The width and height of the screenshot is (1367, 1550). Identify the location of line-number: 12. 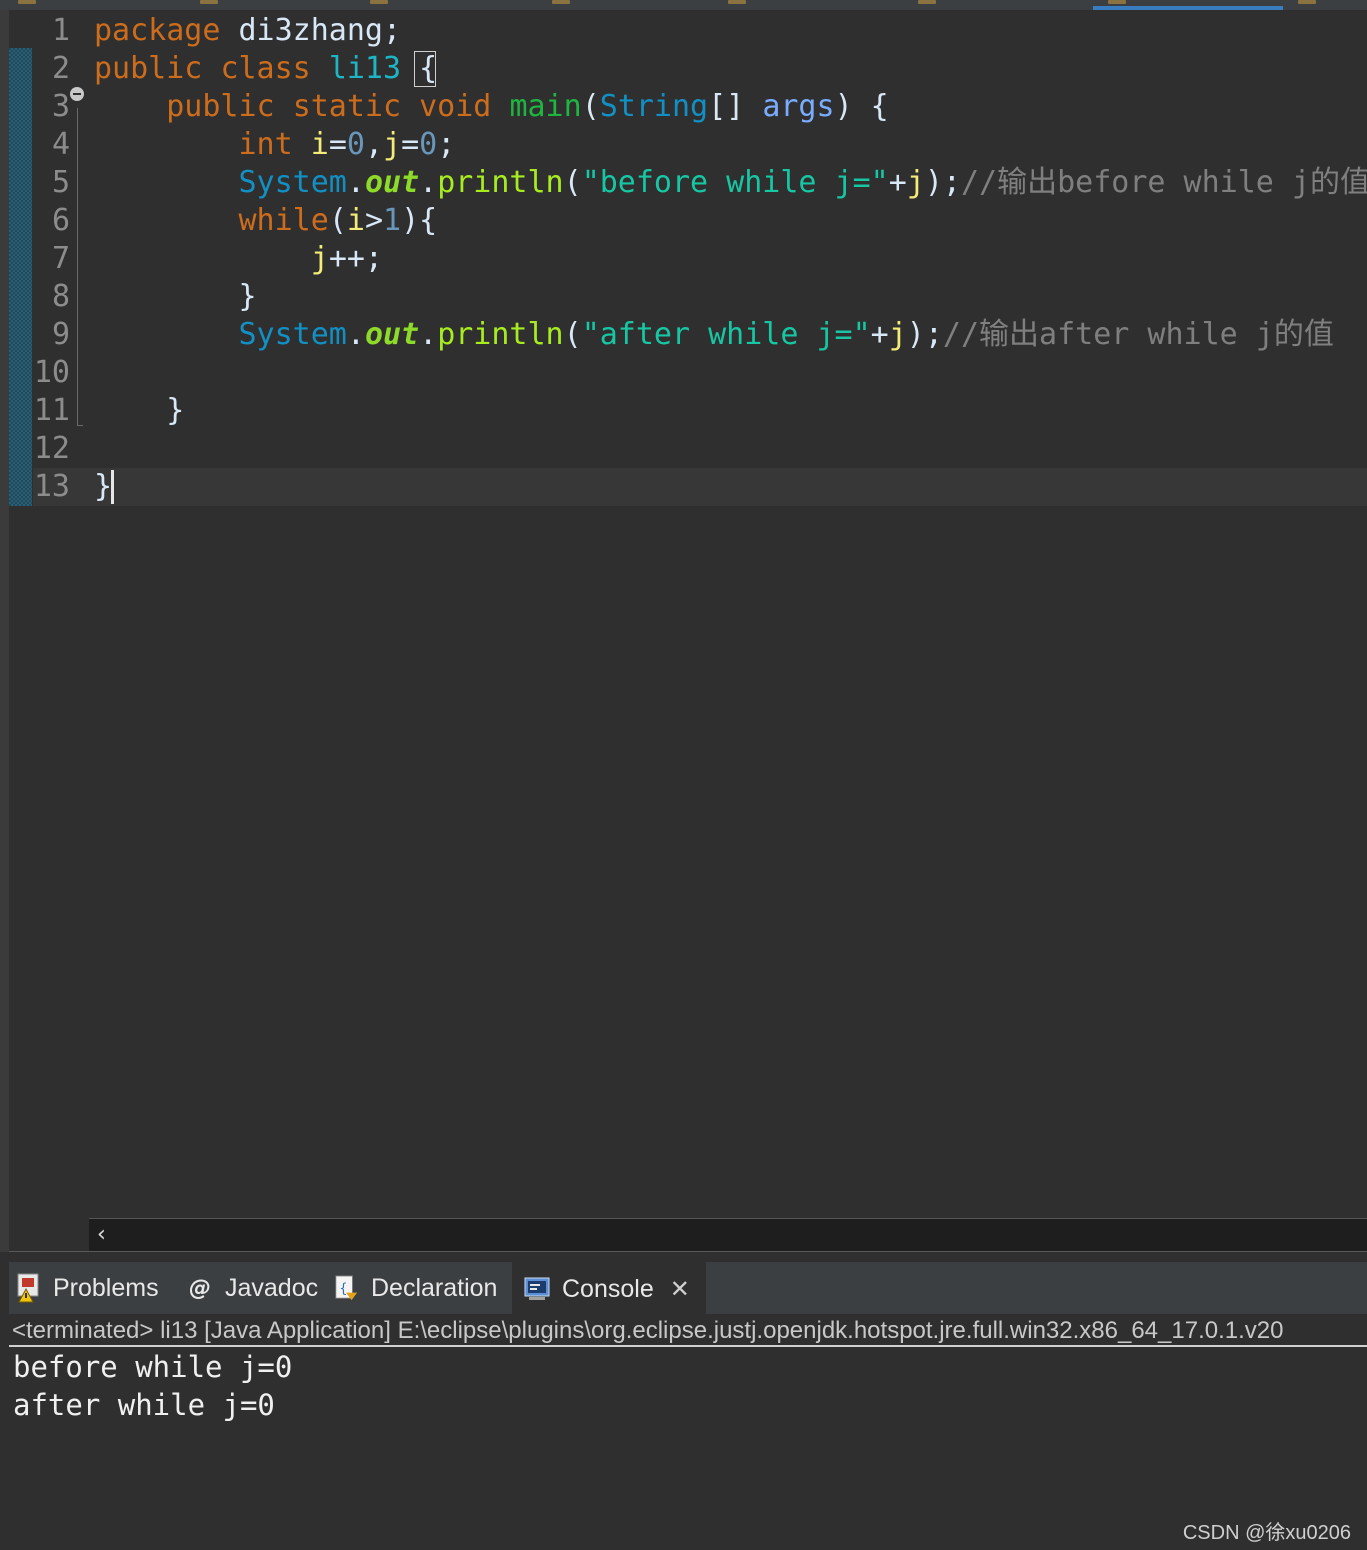
(51, 448).